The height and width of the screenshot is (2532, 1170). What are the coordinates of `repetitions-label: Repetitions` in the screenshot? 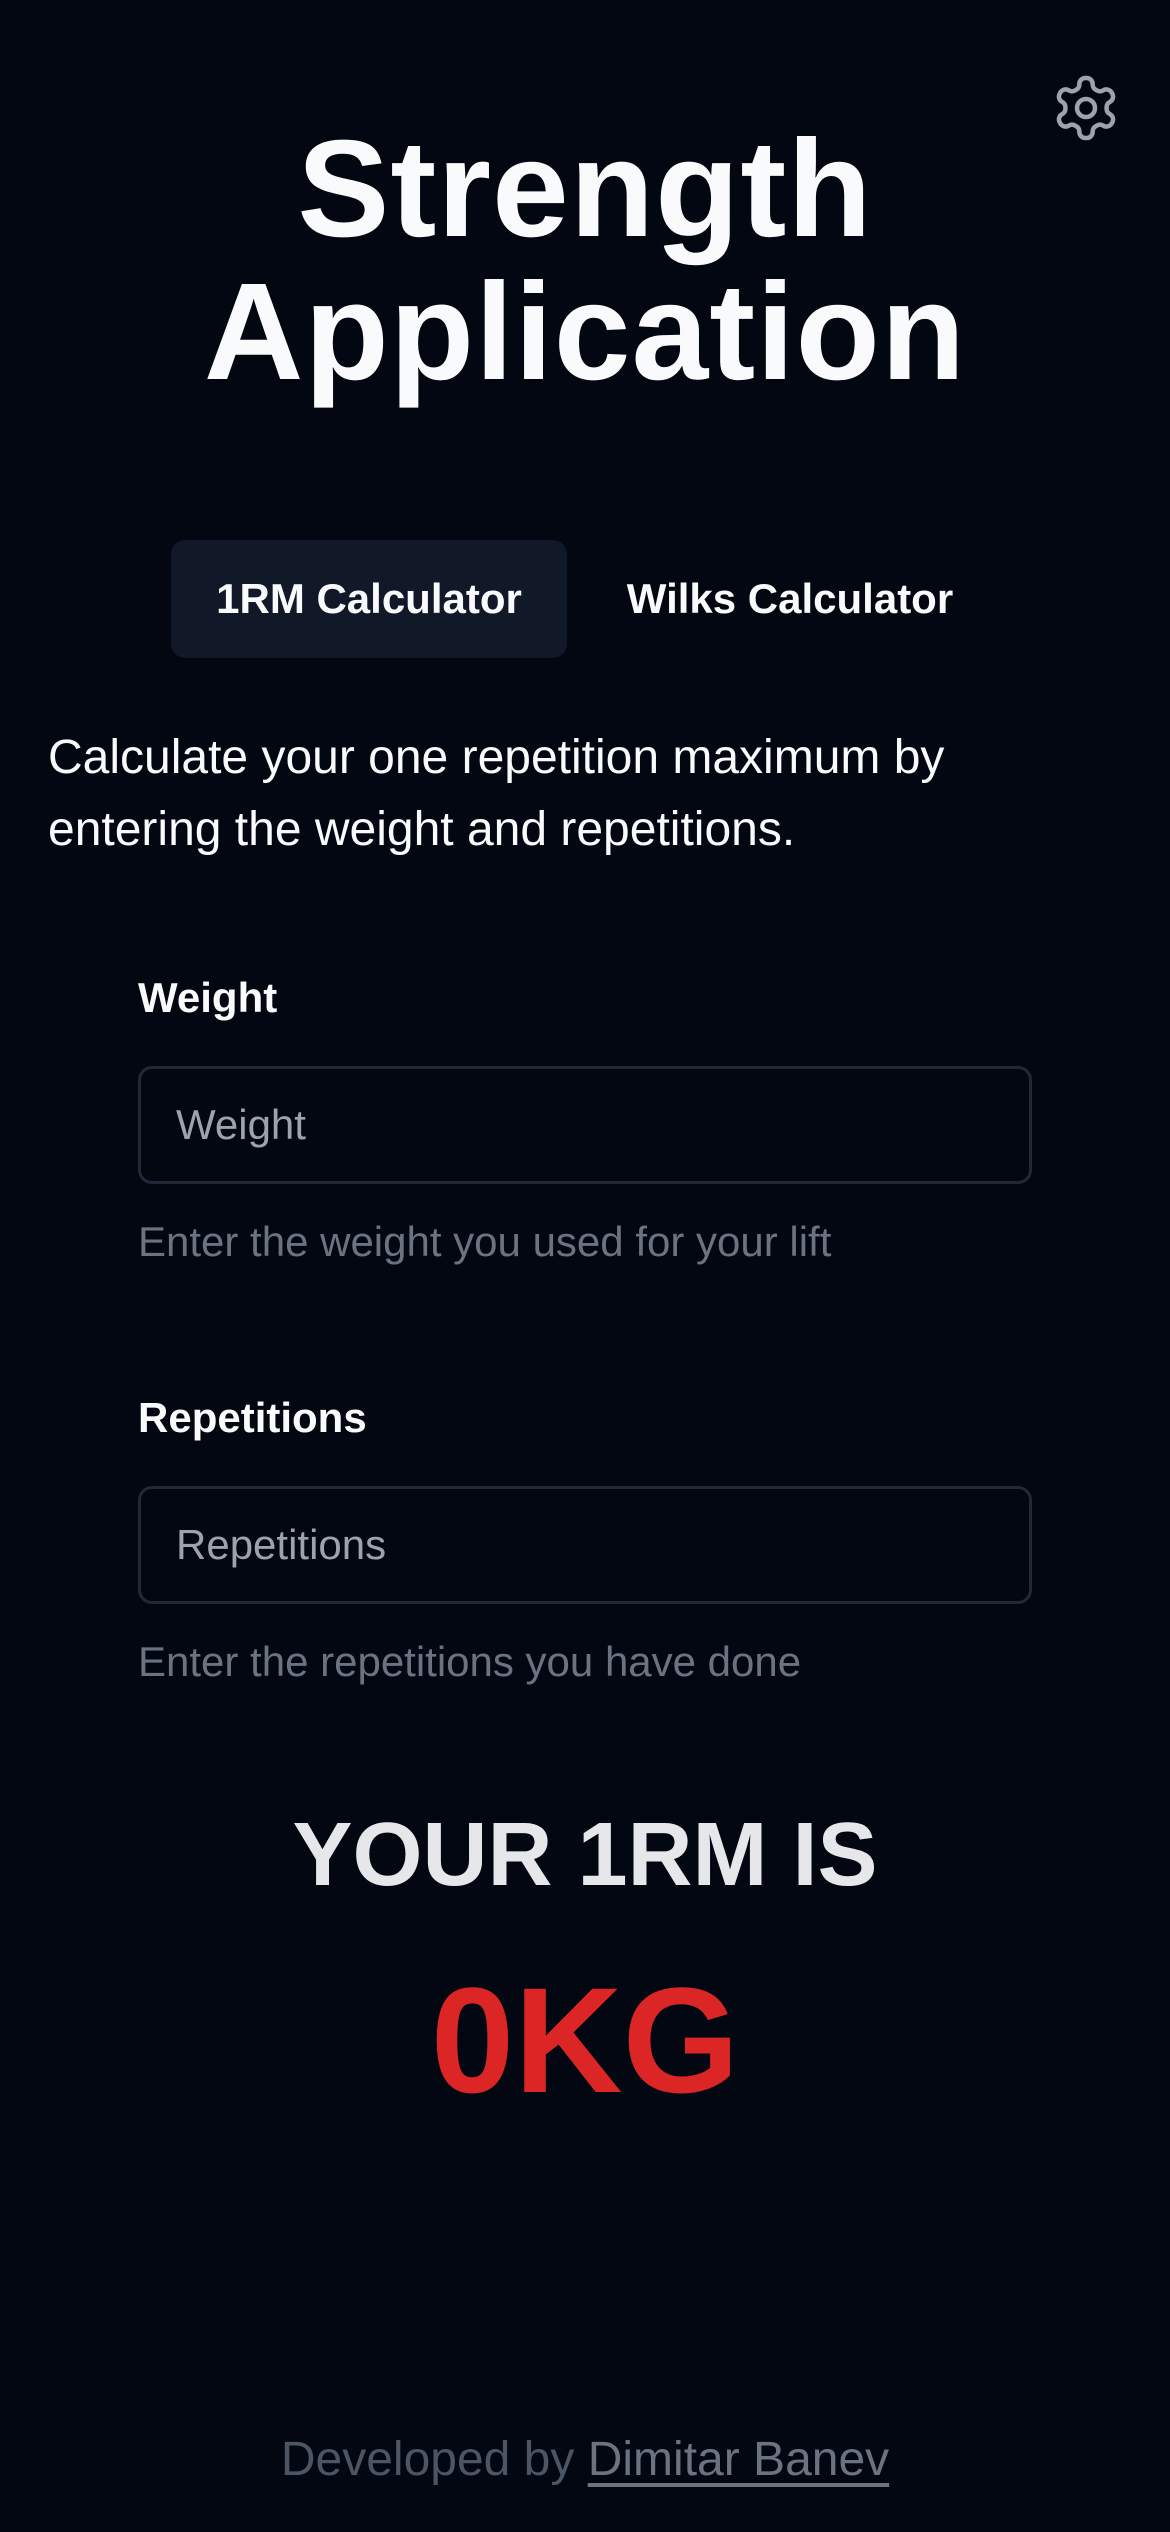 It's located at (252, 1417).